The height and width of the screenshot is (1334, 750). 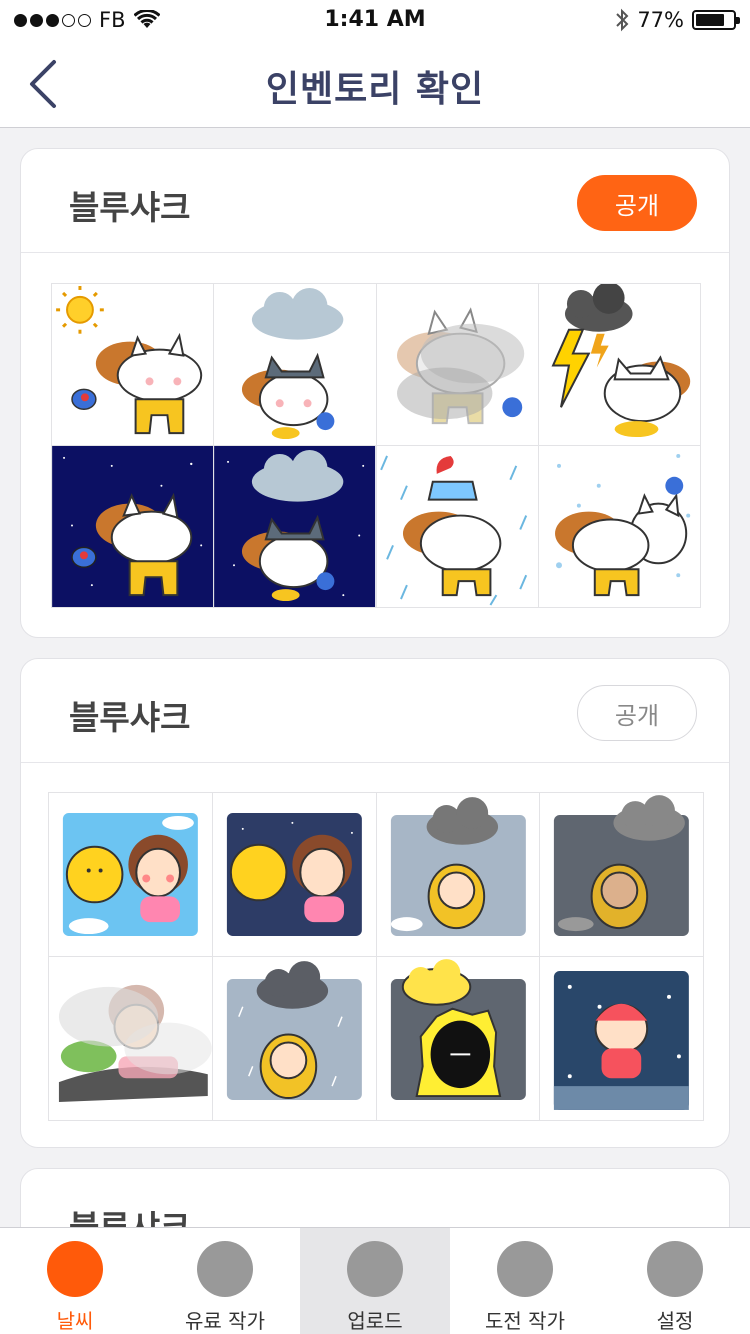 I want to click on night-girl-sticker-image, so click(x=294, y=874).